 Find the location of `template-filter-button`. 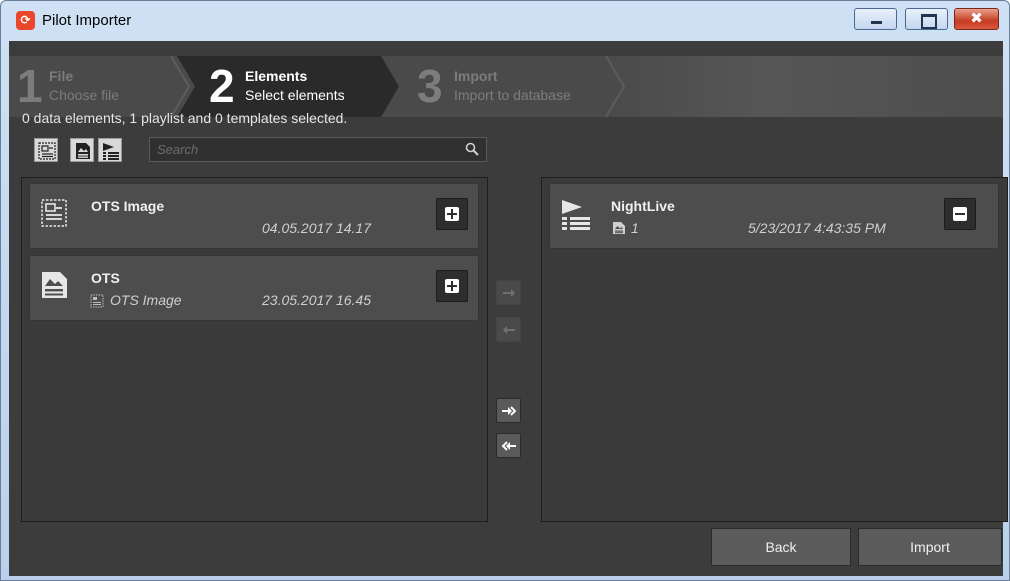

template-filter-button is located at coordinates (46, 150).